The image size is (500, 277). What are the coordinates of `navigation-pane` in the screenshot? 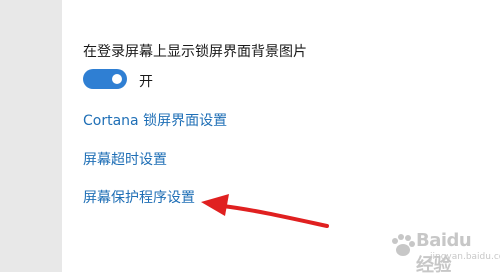 It's located at (31, 136).